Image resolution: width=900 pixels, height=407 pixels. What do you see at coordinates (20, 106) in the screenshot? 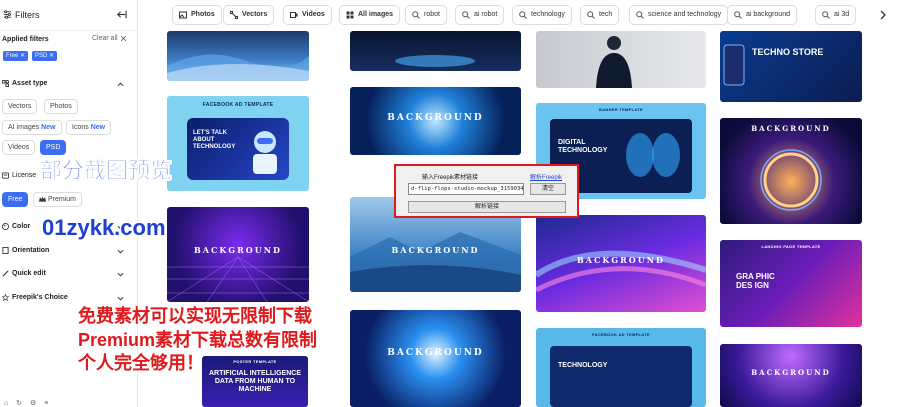
I see `asset-type-vectors: Vectors` at bounding box center [20, 106].